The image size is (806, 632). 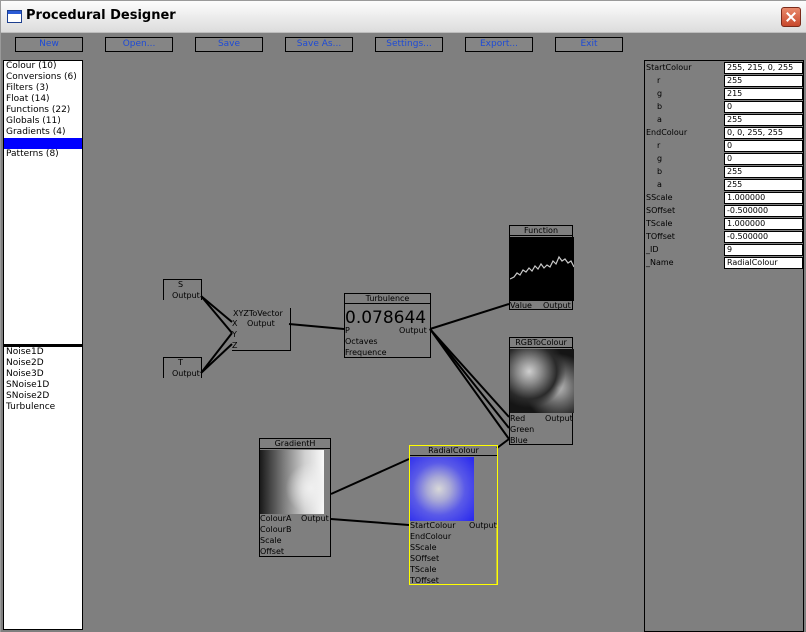 I want to click on node-turbulence-output: Output, so click(x=413, y=330).